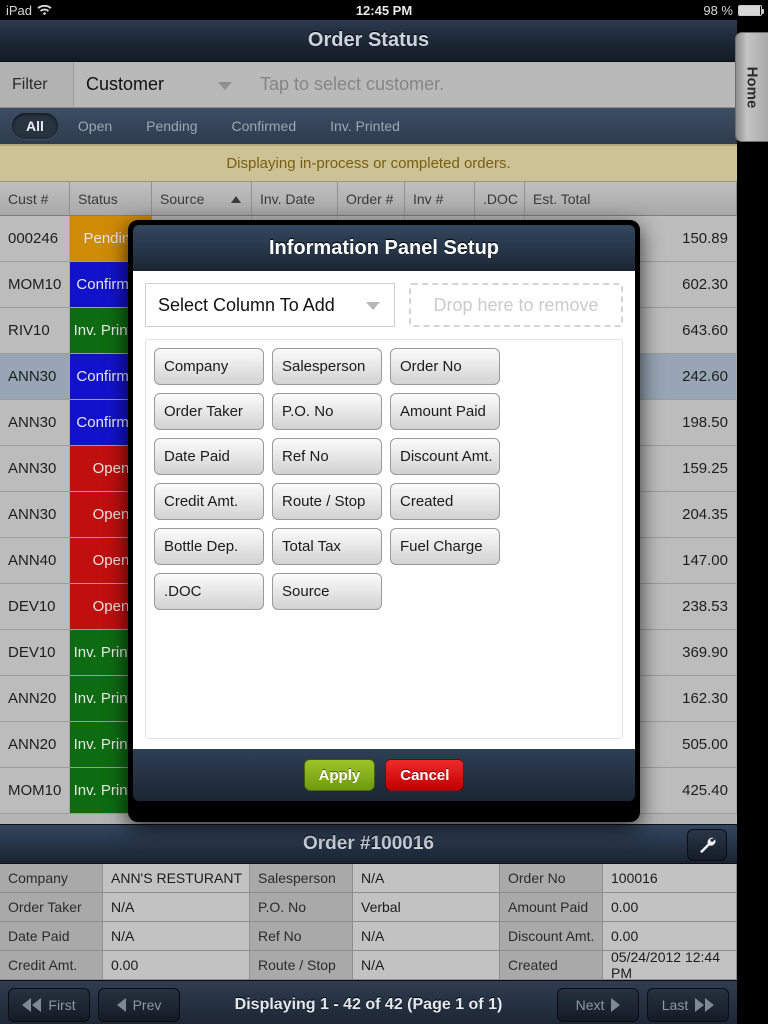  I want to click on detail-row: Date Paid N/A Ref No N/A Discount Amt. 0.00, so click(368, 936).